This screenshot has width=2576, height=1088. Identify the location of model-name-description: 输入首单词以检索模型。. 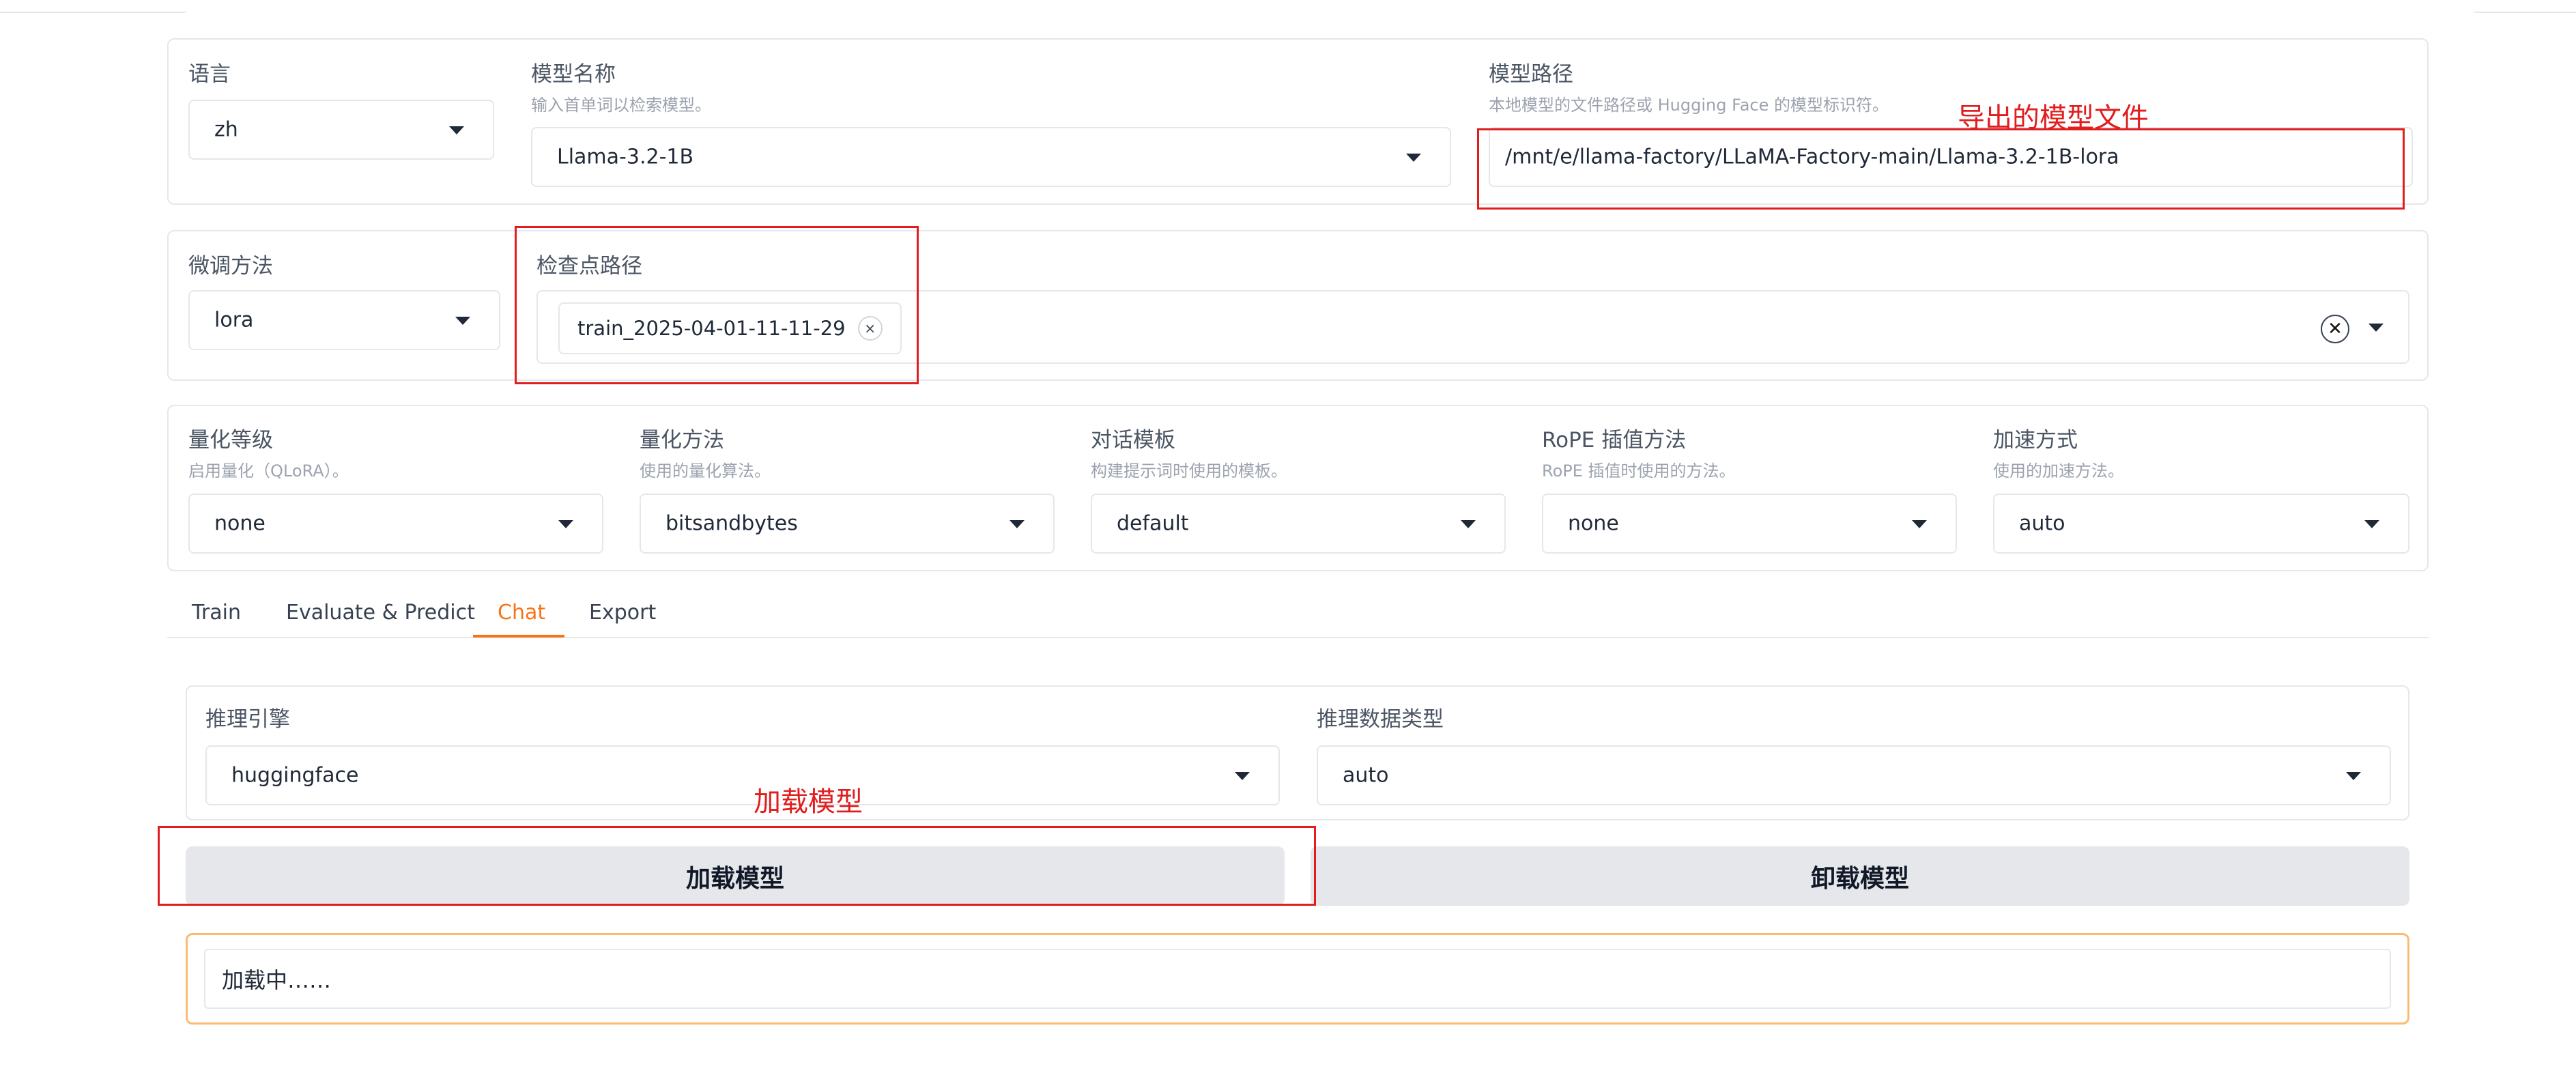
(621, 106).